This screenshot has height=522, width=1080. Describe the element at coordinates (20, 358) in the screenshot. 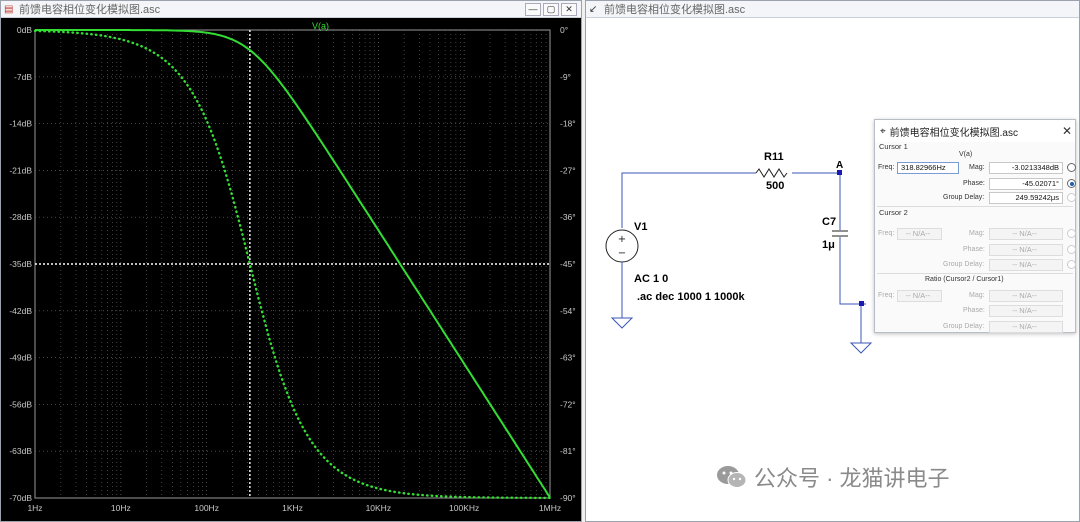

I see `y-left-tick-label: -49dB` at that location.